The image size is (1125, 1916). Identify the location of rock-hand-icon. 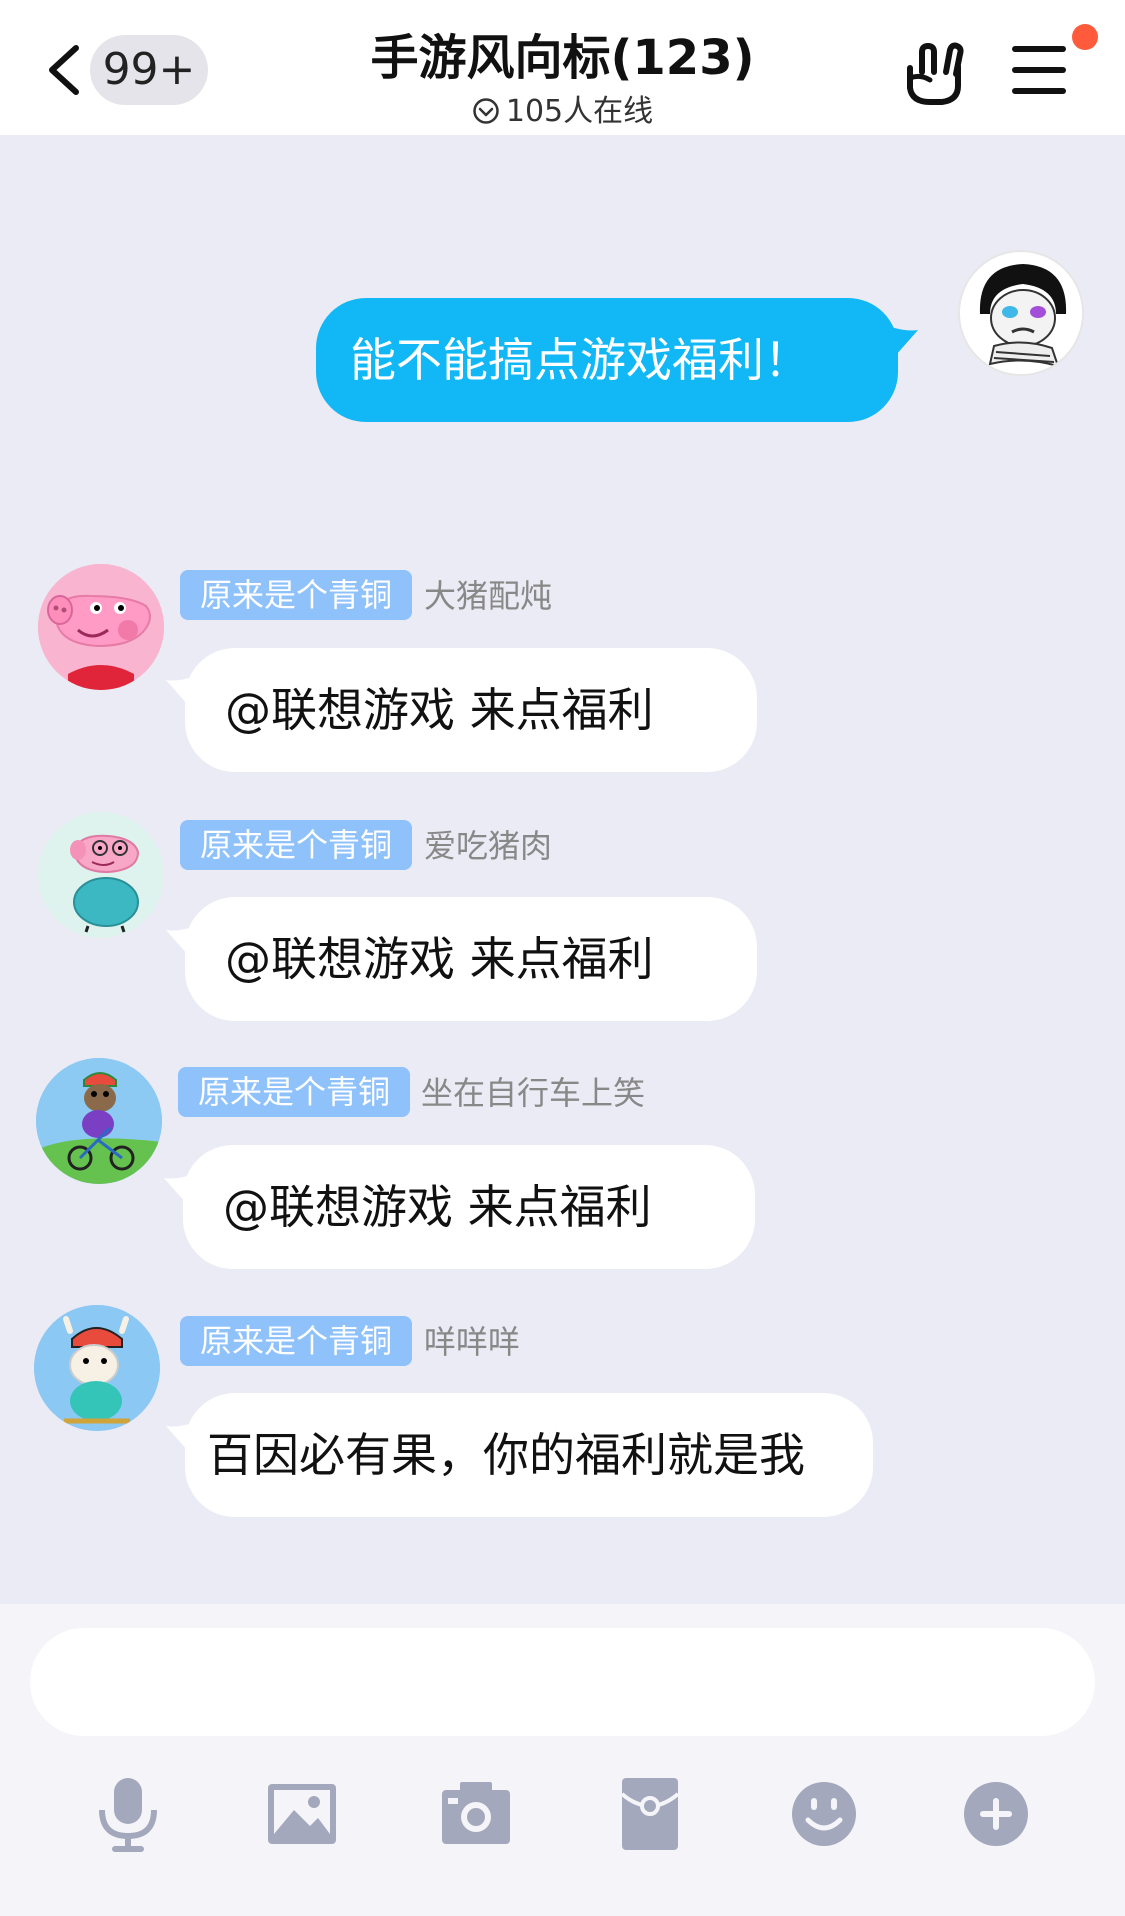
(935, 73).